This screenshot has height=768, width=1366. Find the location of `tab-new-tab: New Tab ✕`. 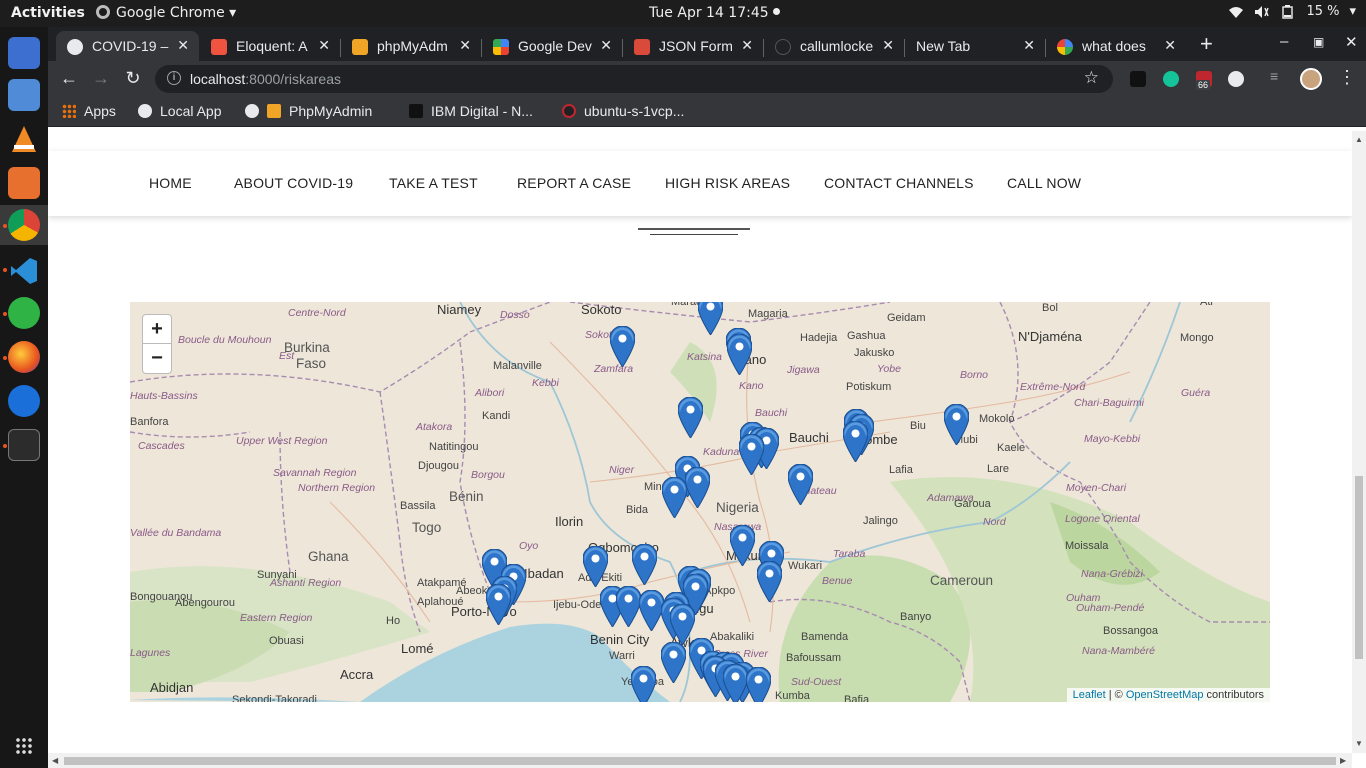

tab-new-tab: New Tab ✕ is located at coordinates (975, 46).